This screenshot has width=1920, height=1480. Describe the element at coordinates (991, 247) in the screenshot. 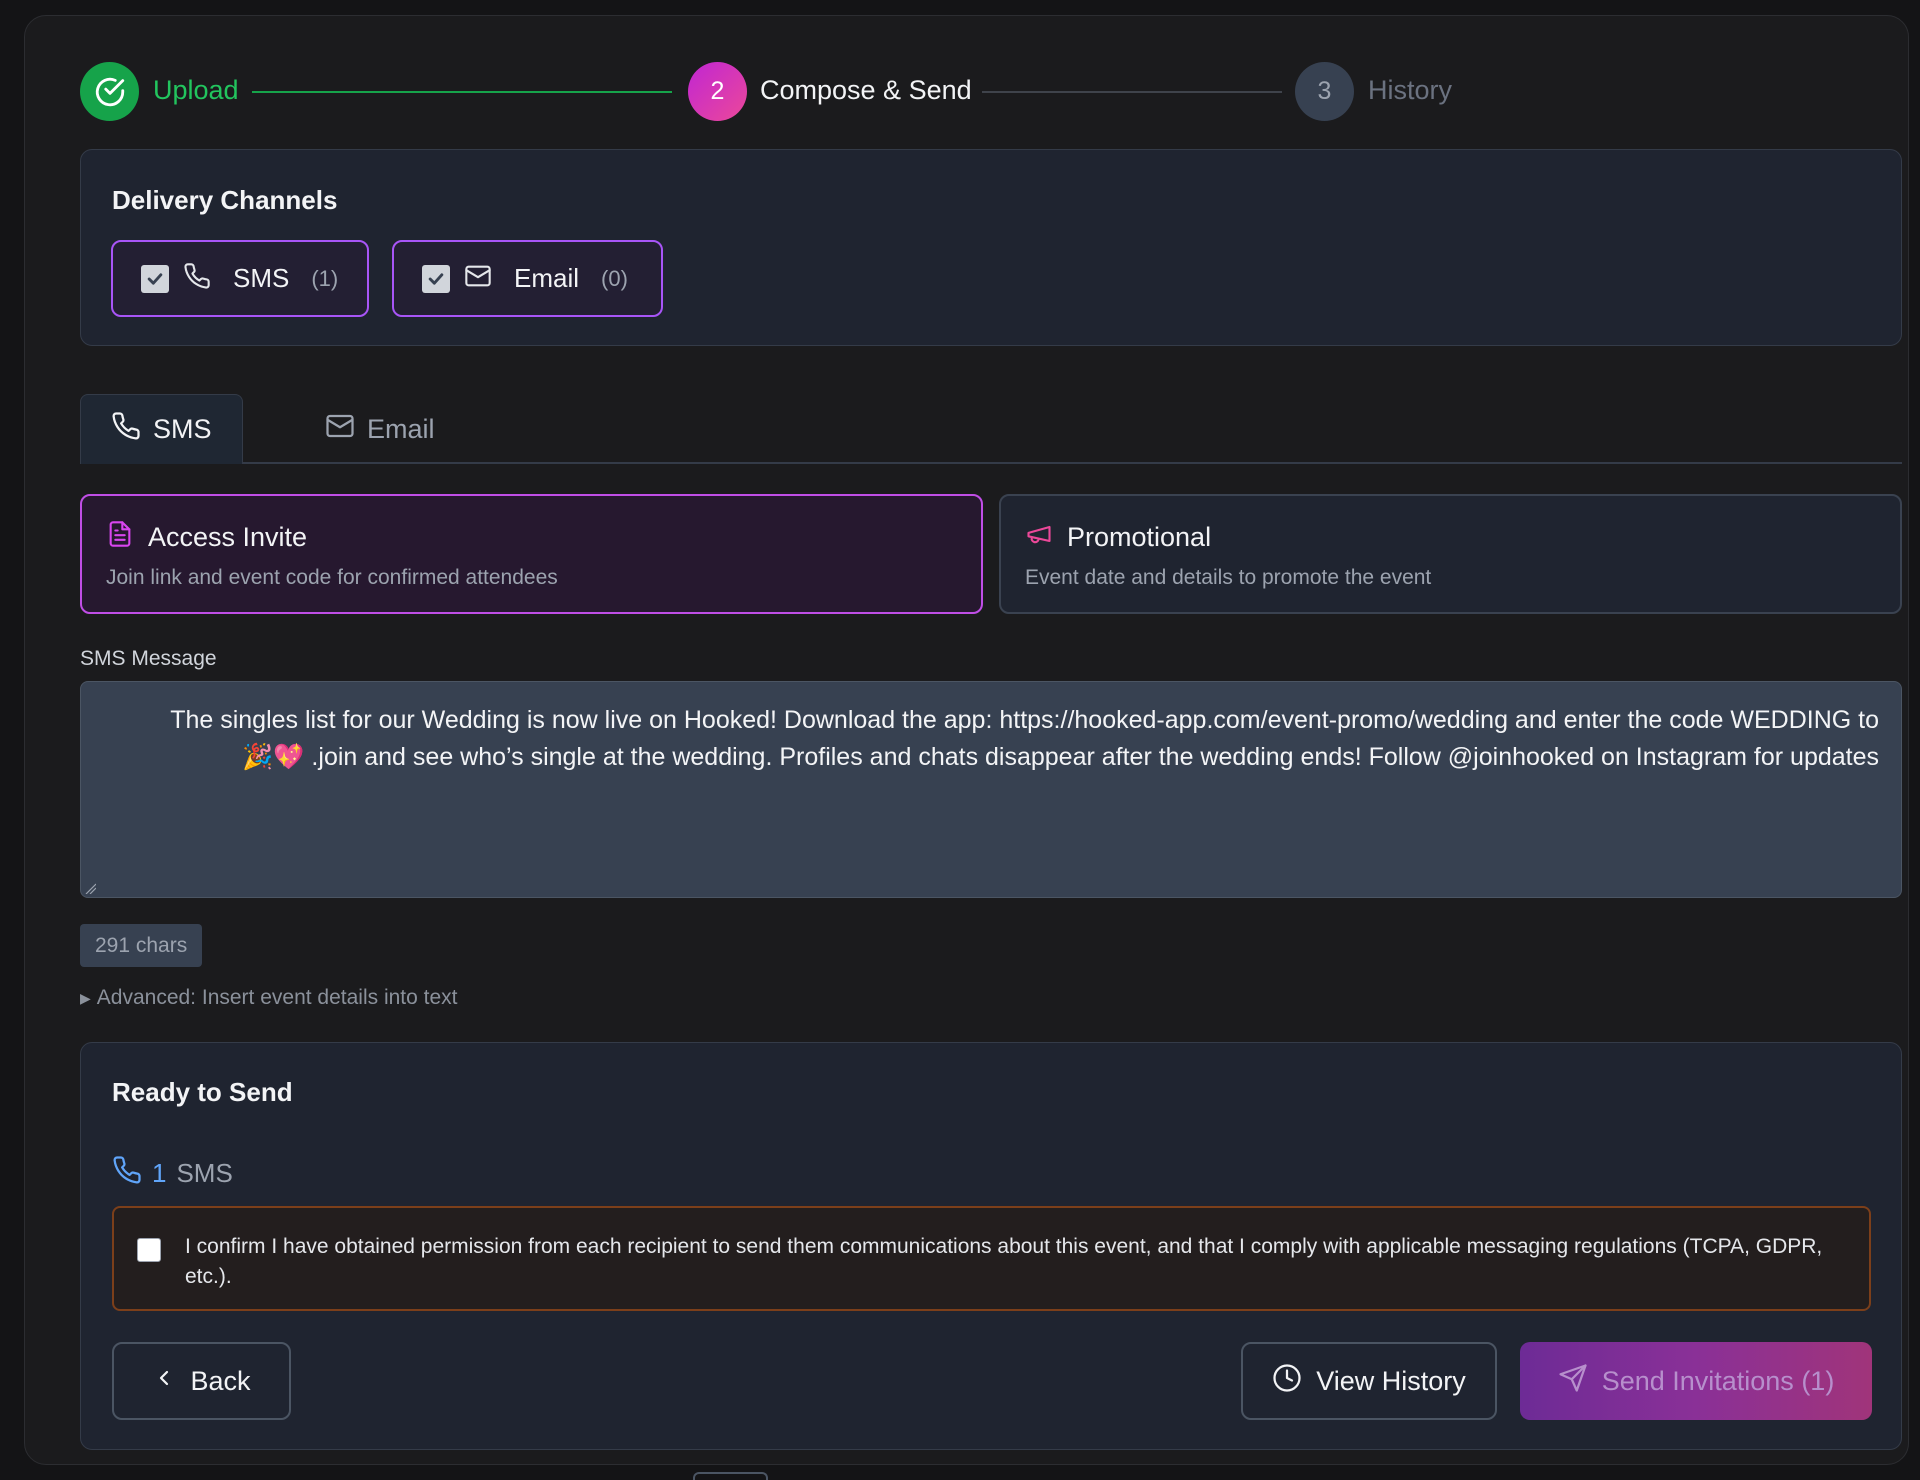

I see `delivery-channels-card: Delivery Channels SMS (1) Email (0)` at that location.